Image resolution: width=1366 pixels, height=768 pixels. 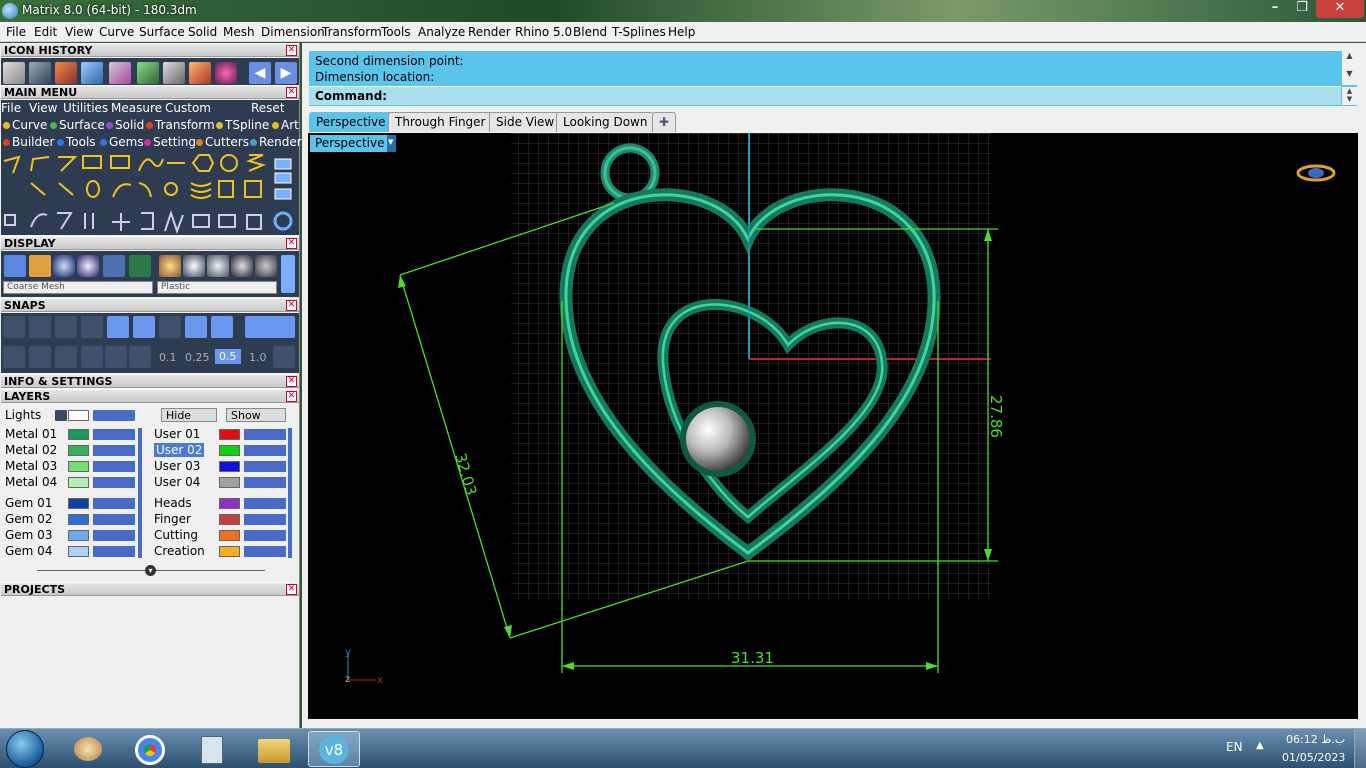 I want to click on mm-custom: Custom, so click(x=188, y=108).